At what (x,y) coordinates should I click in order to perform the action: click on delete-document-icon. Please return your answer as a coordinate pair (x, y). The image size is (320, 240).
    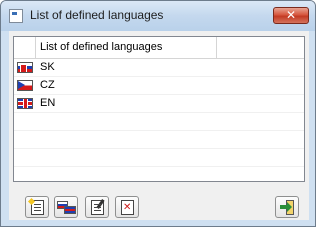
    Looking at the image, I should click on (127, 207).